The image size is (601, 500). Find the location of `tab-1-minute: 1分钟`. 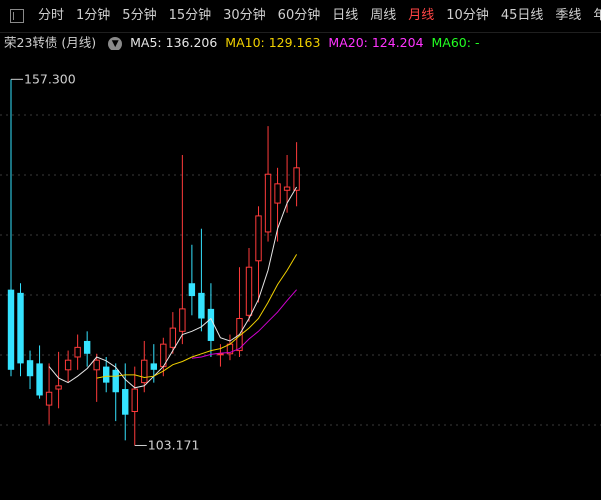

tab-1-minute: 1分钟 is located at coordinates (93, 16).